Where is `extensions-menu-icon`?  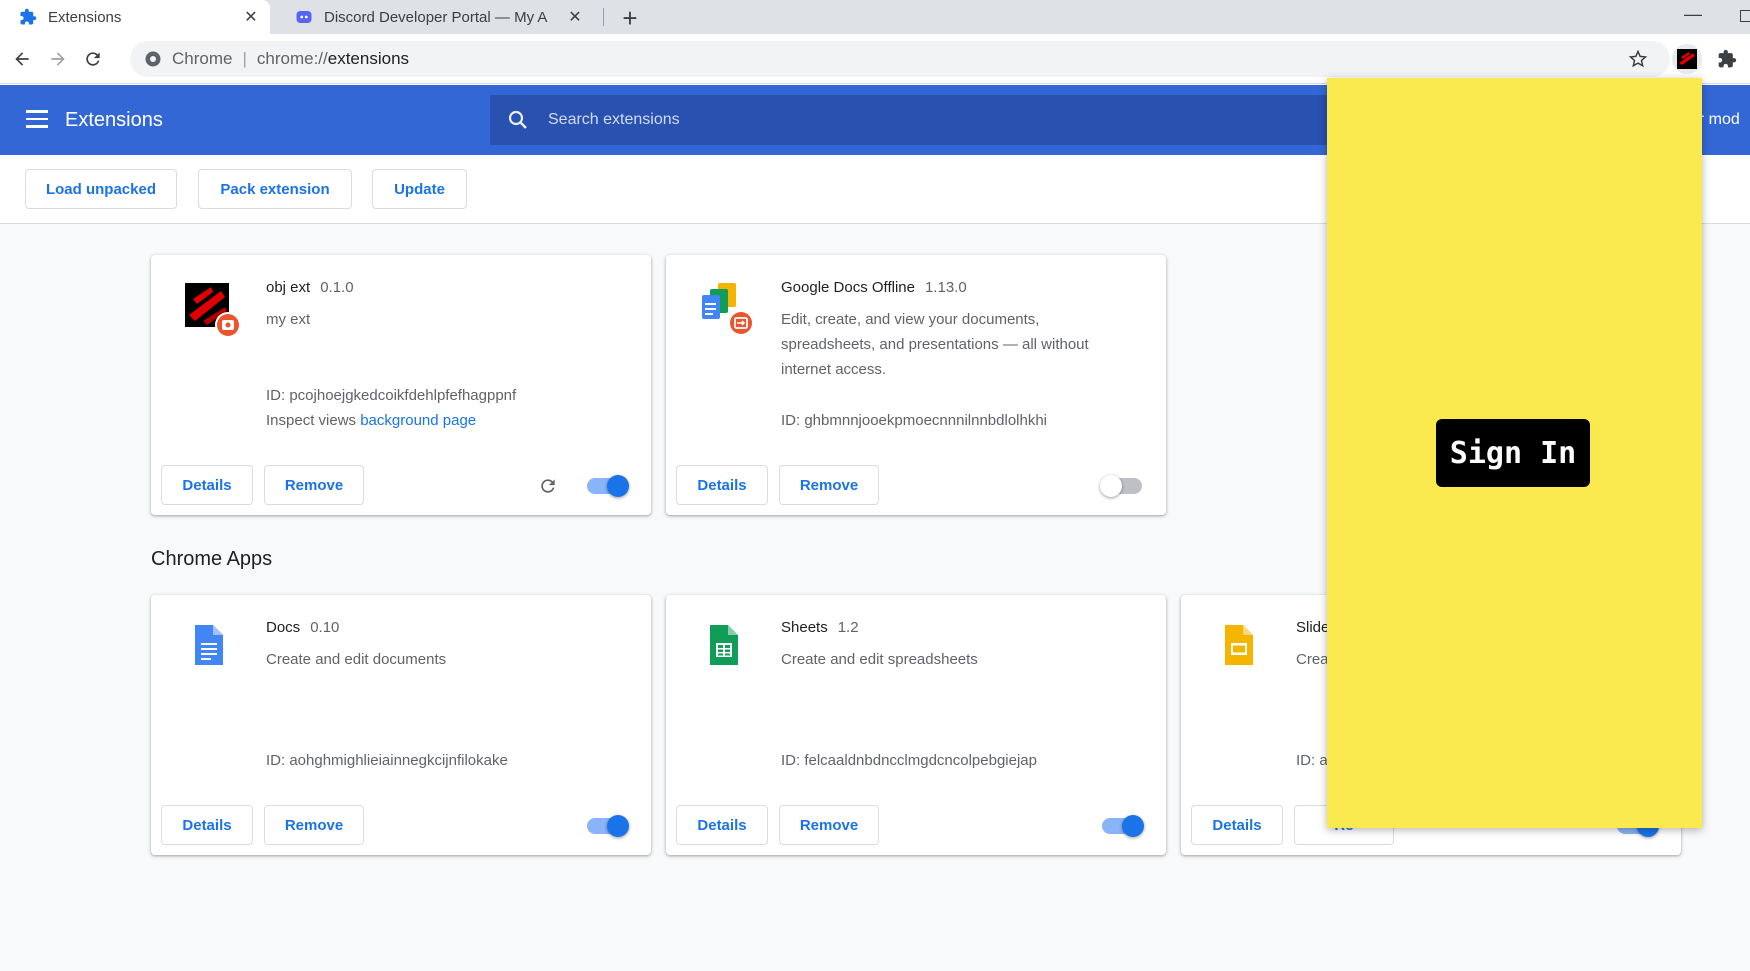 extensions-menu-icon is located at coordinates (1727, 59).